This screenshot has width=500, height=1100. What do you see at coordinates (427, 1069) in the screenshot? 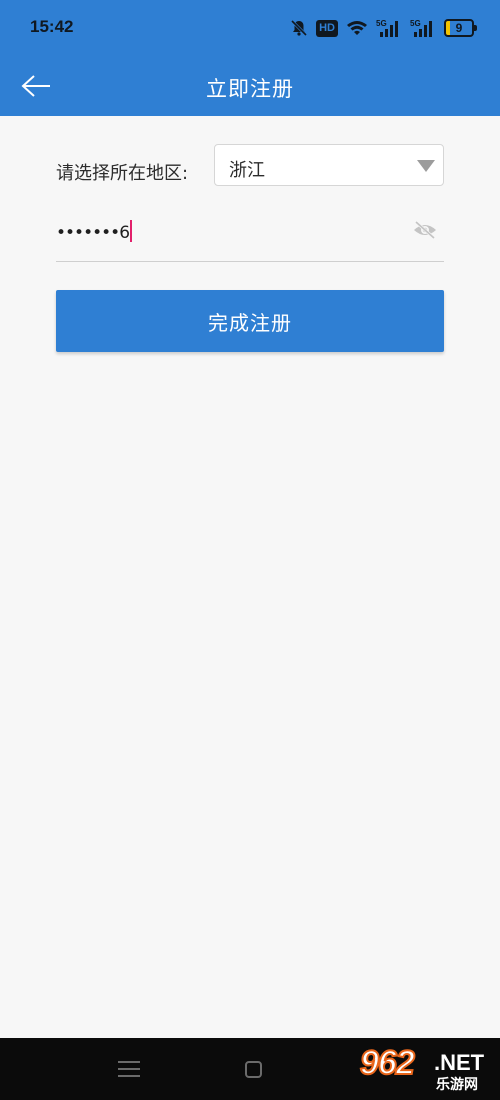
I see `site-watermark: 962 .NET 乐游网` at bounding box center [427, 1069].